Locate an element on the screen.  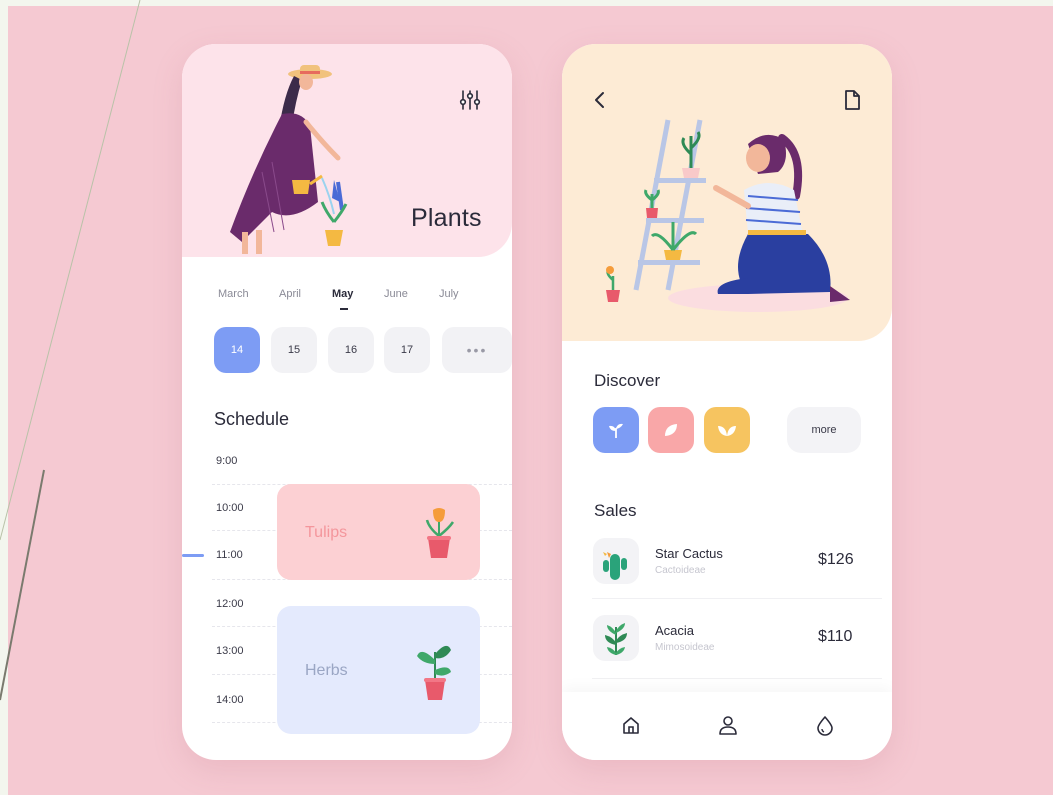
page-title: Plants is located at coordinates (446, 218).